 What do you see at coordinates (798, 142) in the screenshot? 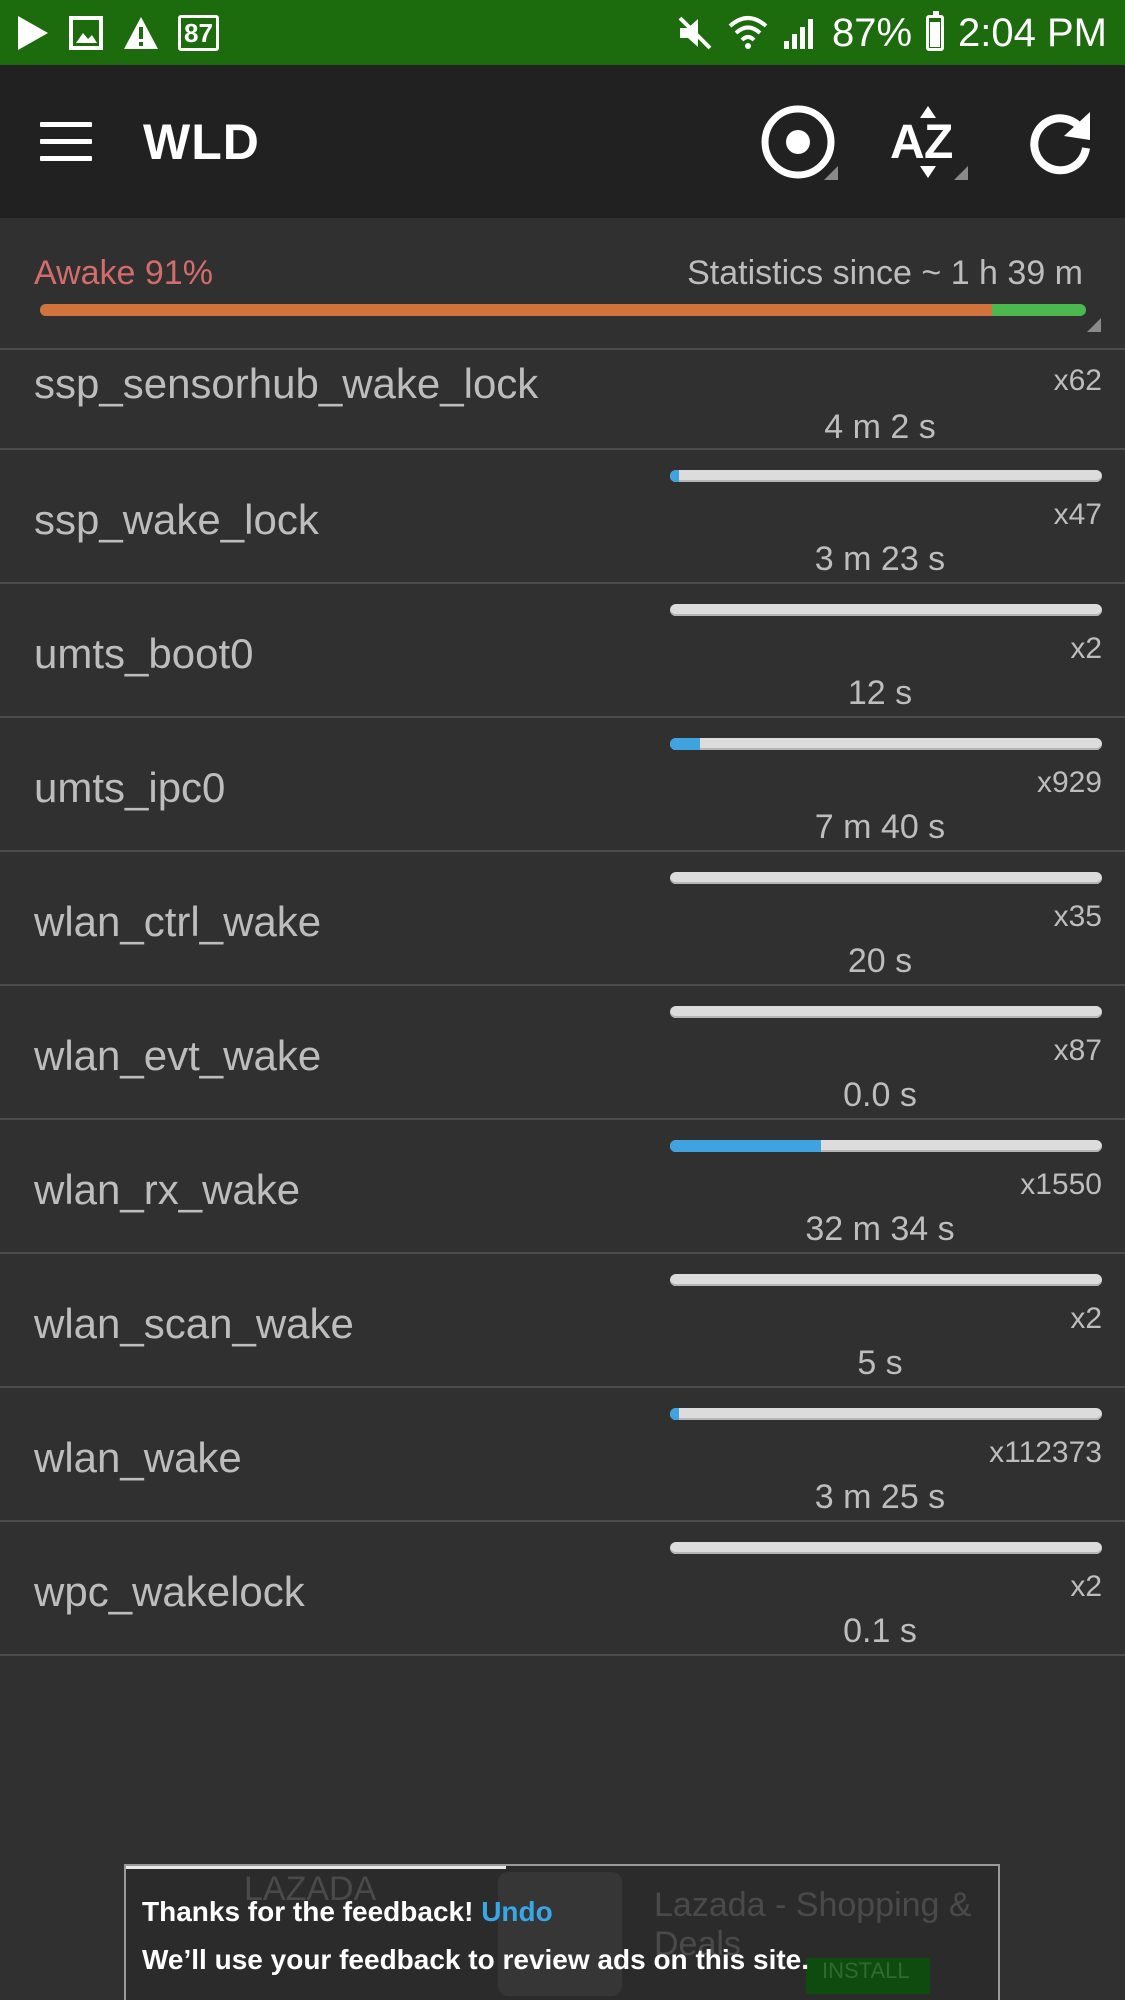
I see `record-button` at bounding box center [798, 142].